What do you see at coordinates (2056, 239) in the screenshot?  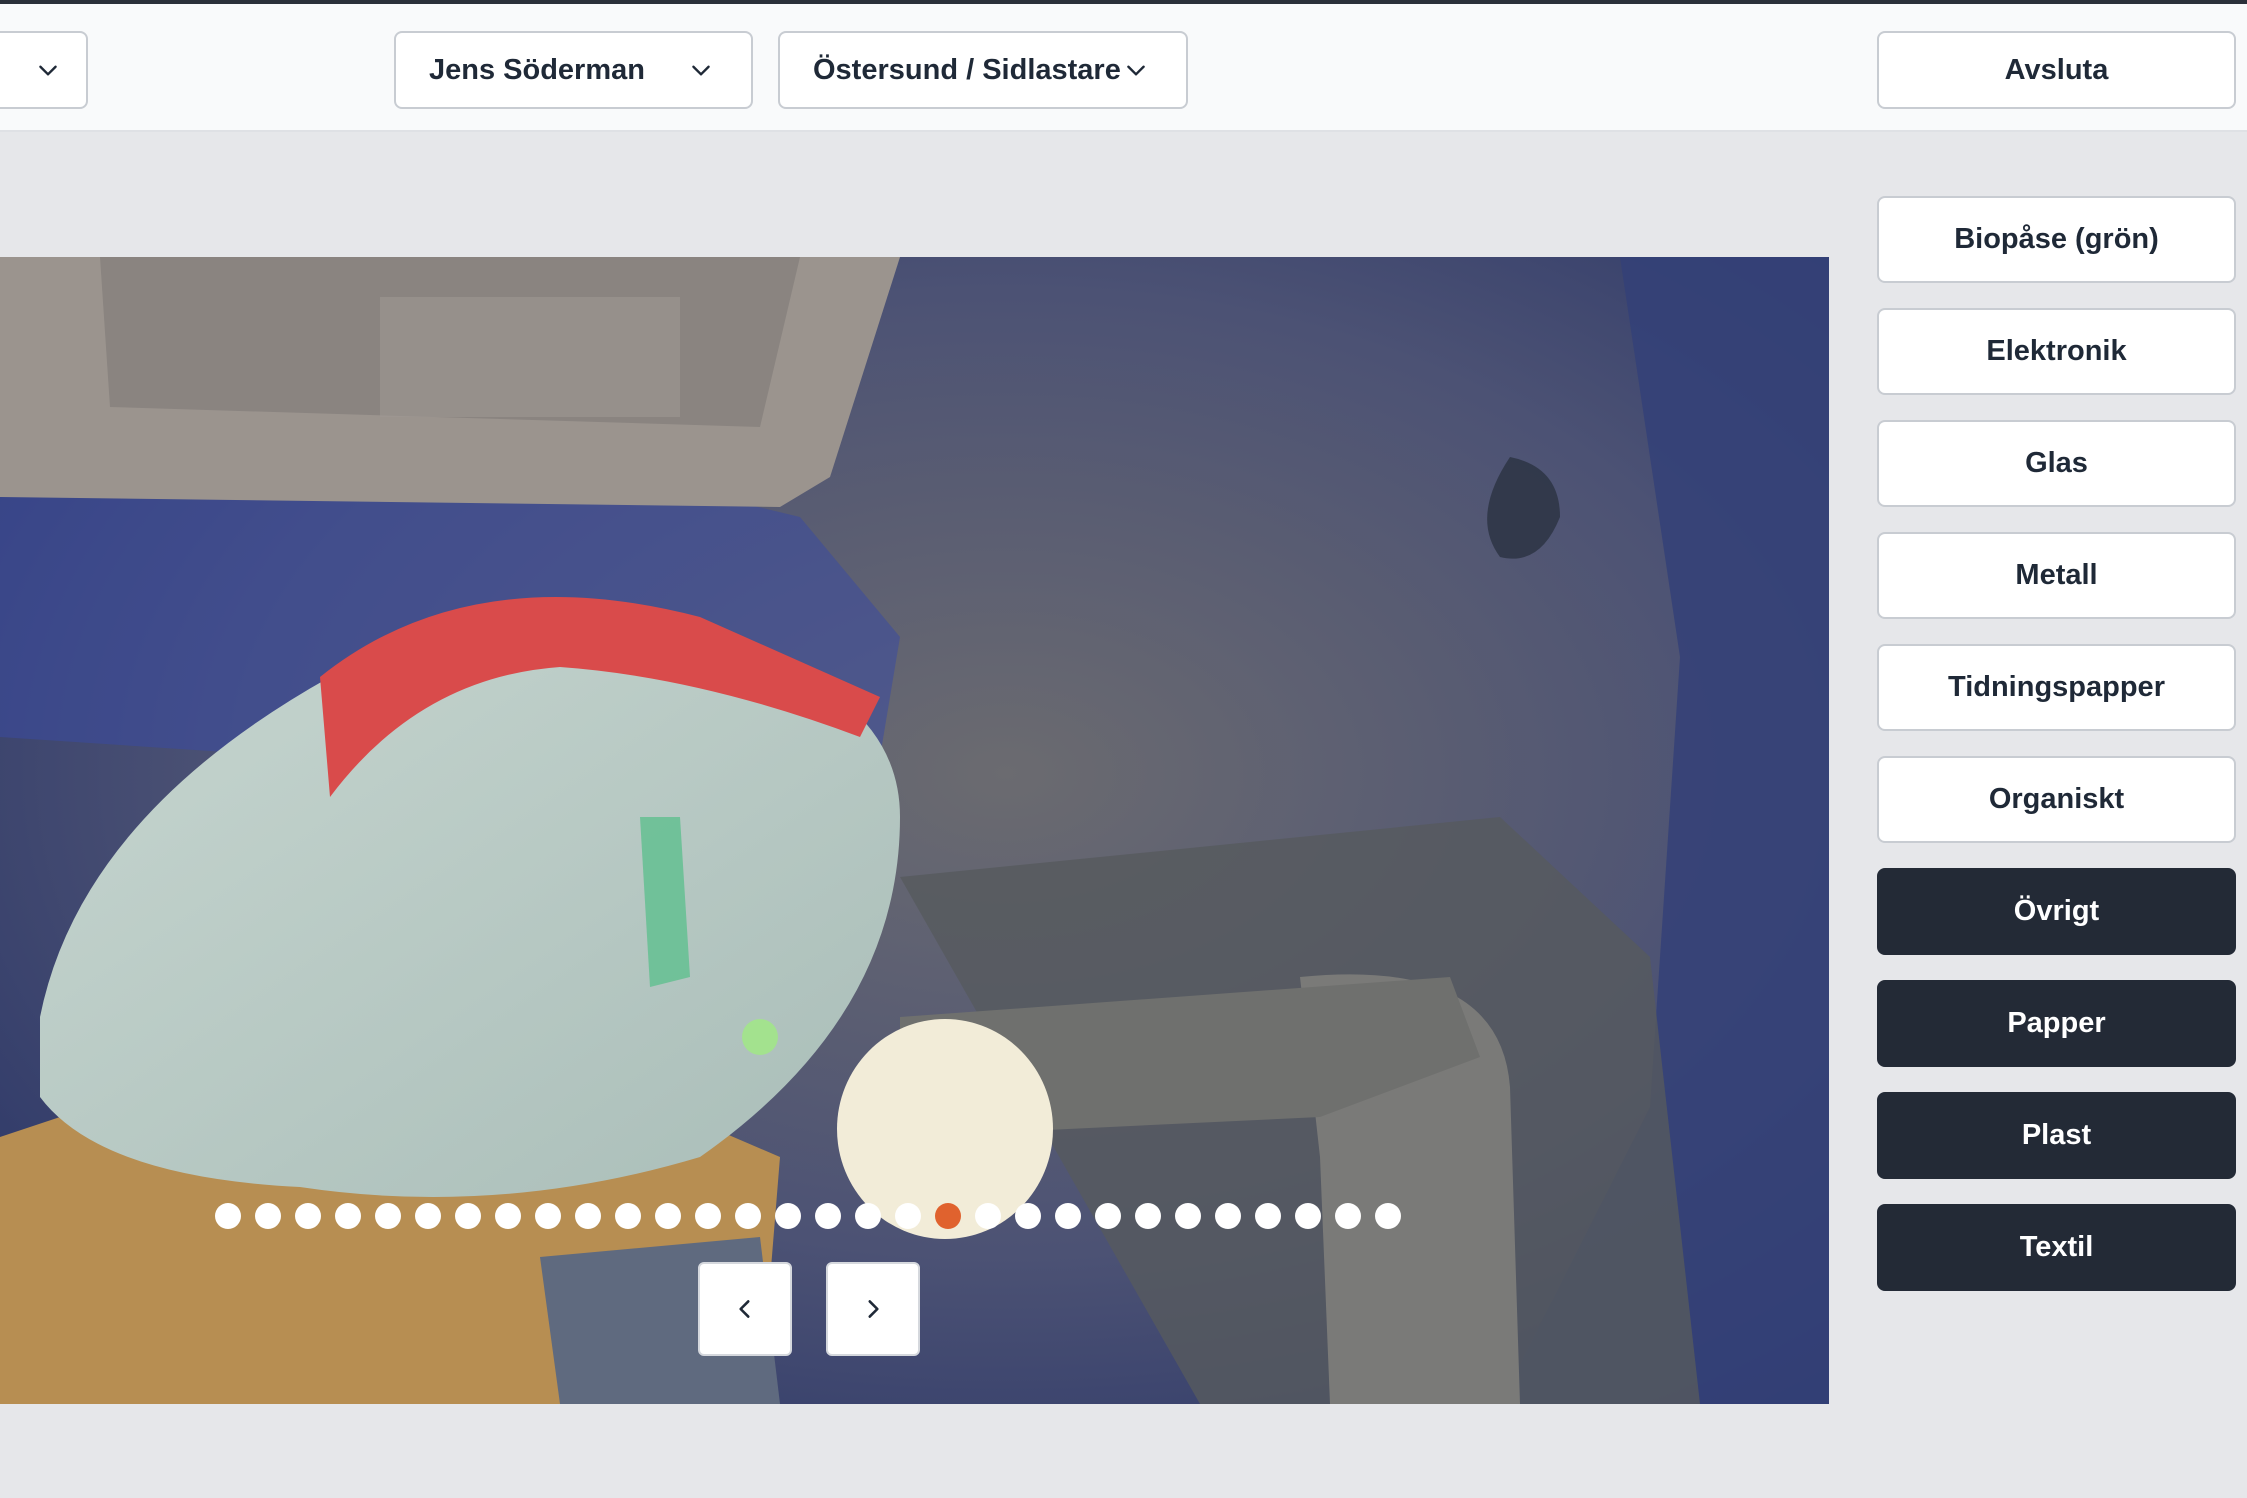 I see `category-button: Biopåse (grön)` at bounding box center [2056, 239].